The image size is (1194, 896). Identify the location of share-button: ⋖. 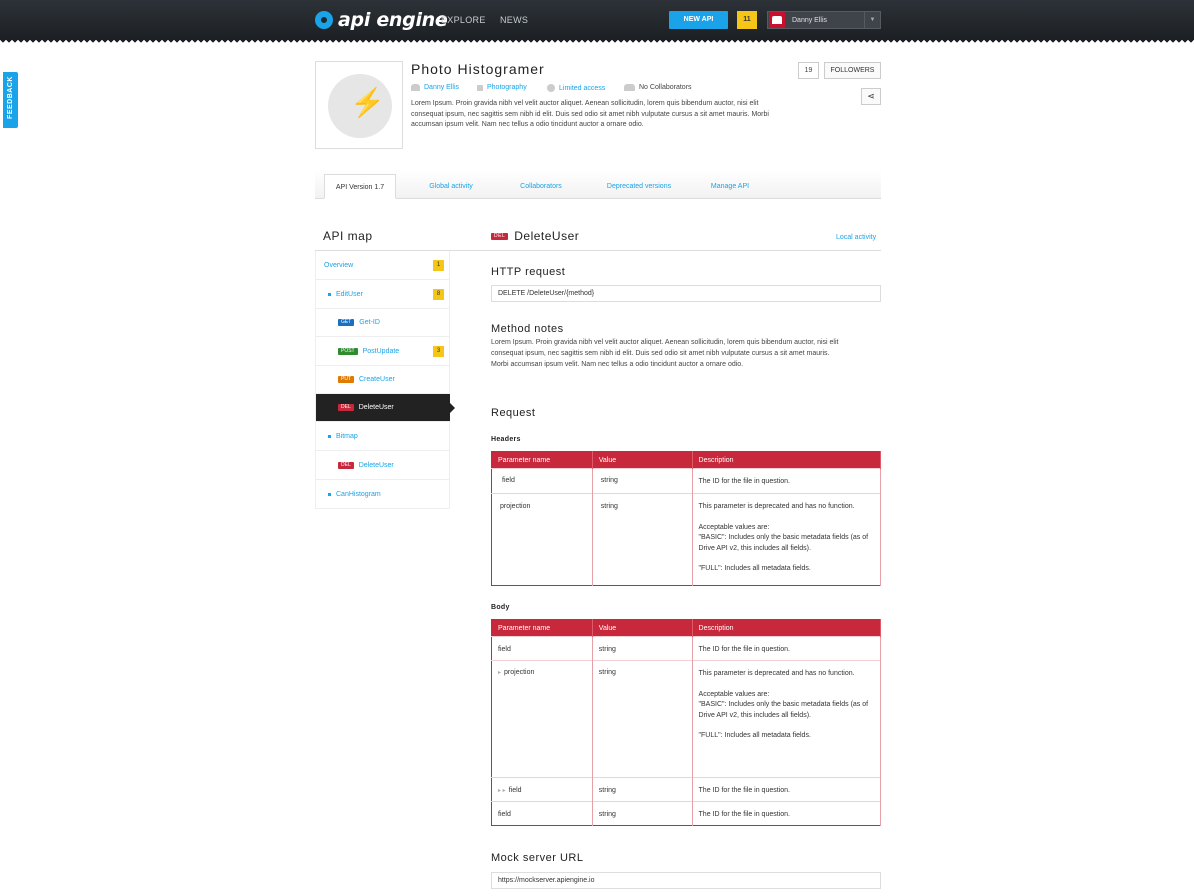
(871, 96).